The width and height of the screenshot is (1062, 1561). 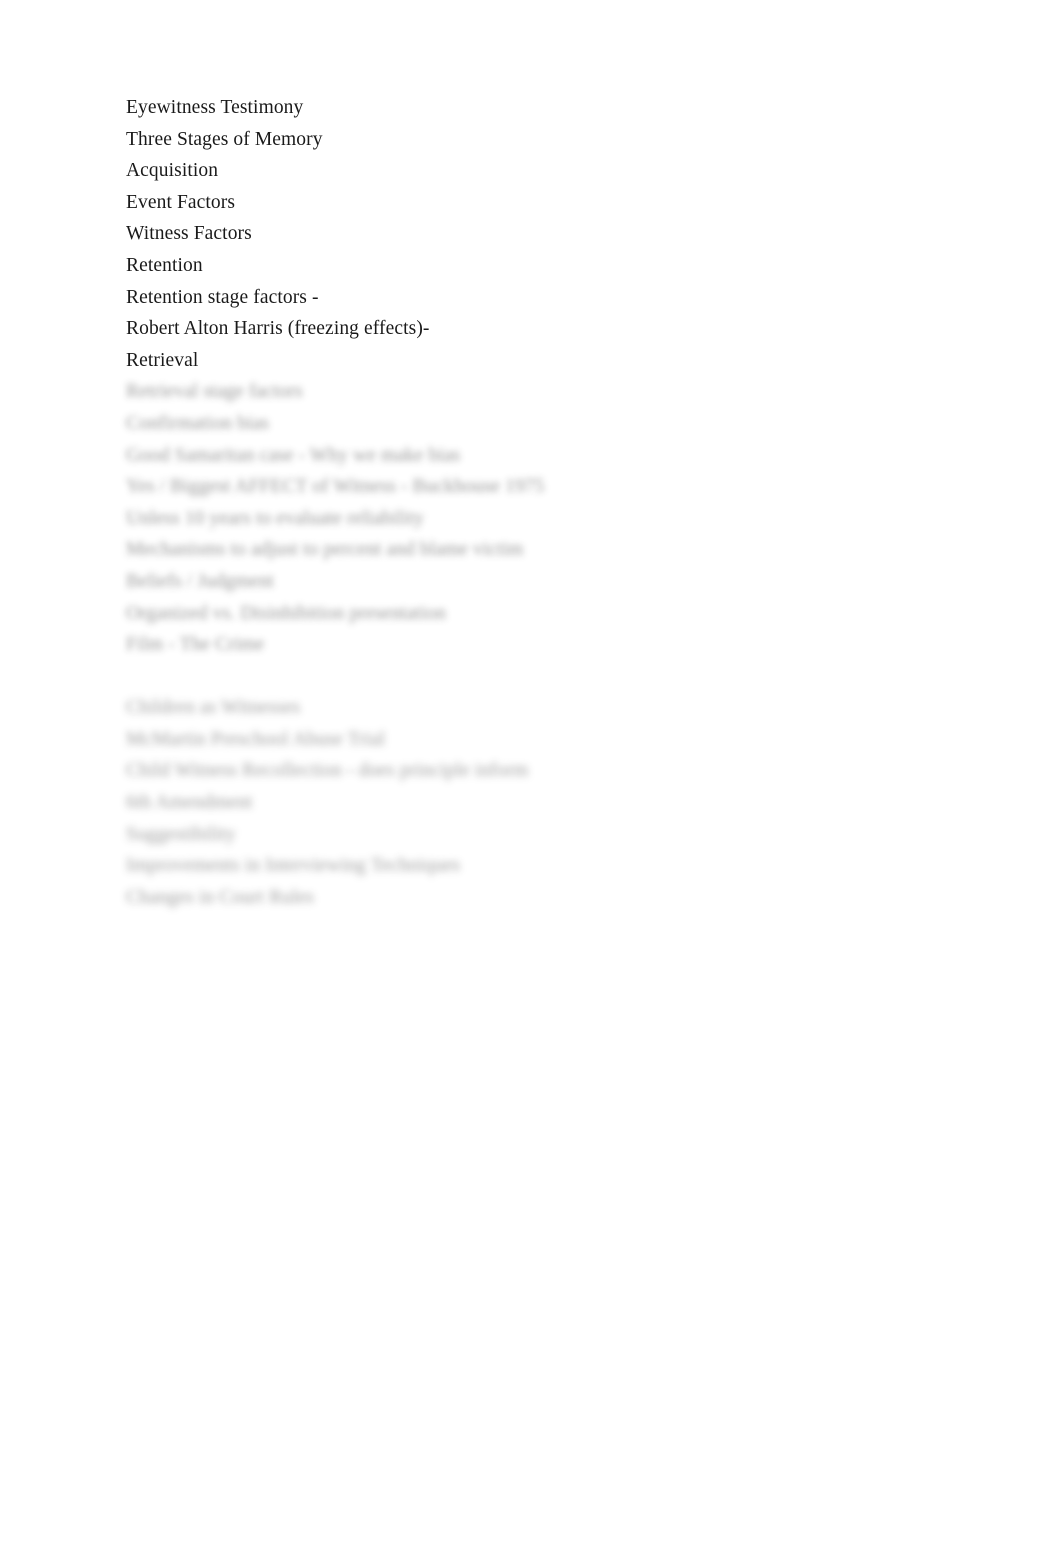 I want to click on obscured-document-line: Changes in Court Rules, so click(x=220, y=897).